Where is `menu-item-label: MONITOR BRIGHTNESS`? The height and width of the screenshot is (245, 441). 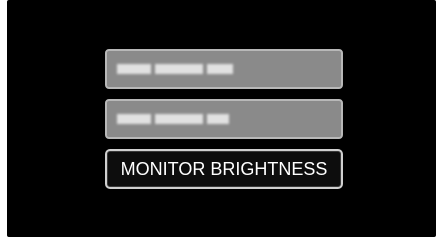 menu-item-label: MONITOR BRIGHTNESS is located at coordinates (224, 168).